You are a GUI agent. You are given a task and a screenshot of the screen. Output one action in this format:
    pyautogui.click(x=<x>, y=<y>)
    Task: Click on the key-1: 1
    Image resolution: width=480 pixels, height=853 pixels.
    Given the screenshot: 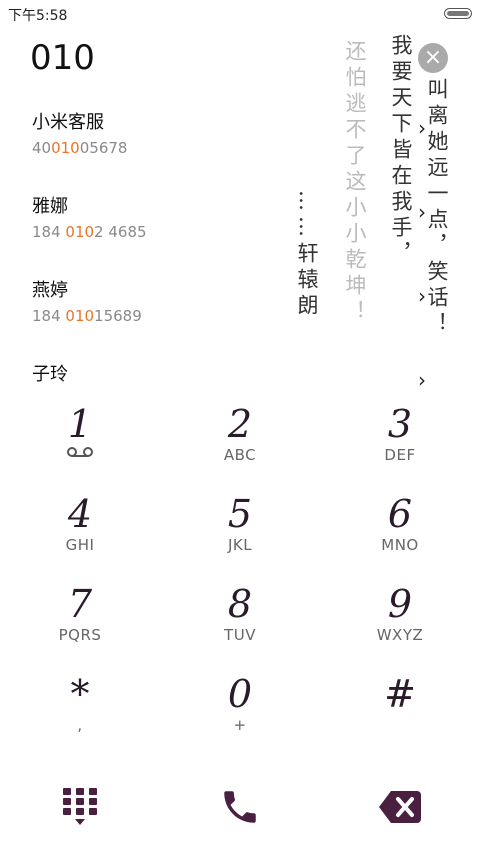 What is the action you would take?
    pyautogui.click(x=80, y=443)
    